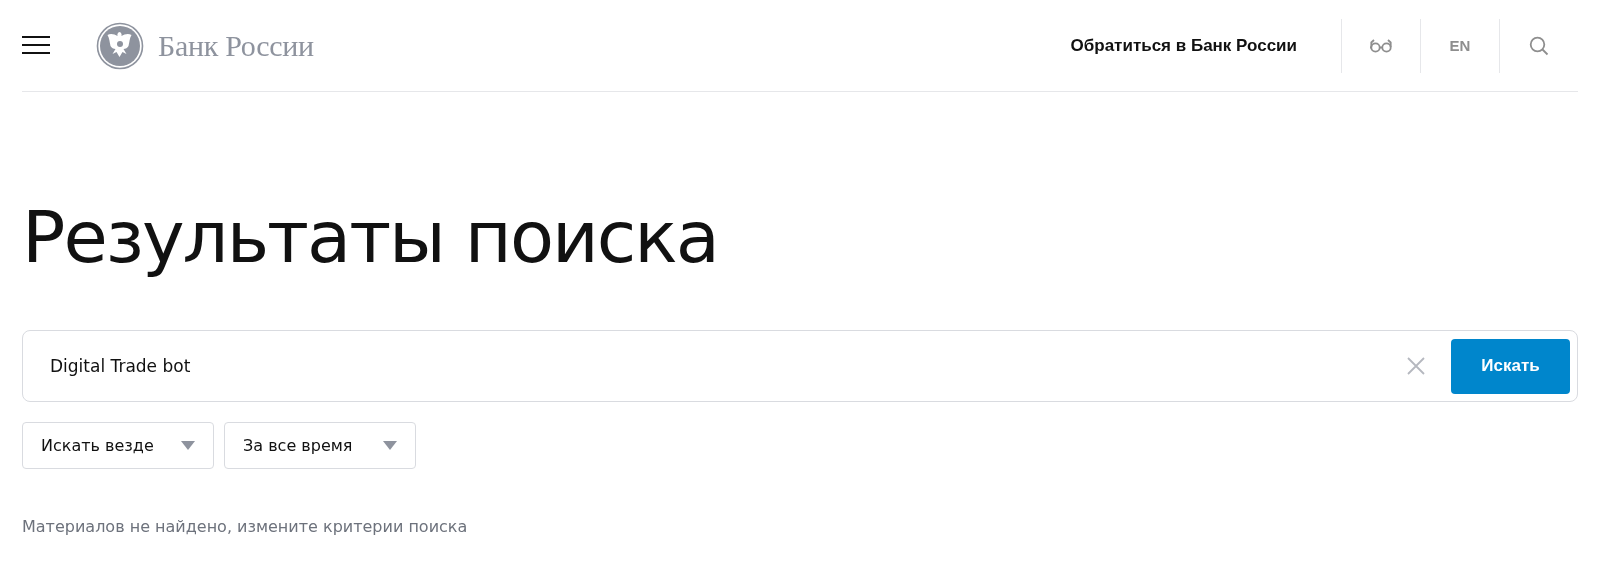 The height and width of the screenshot is (562, 1600). What do you see at coordinates (800, 366) in the screenshot?
I see `search-field: Digital Trade bot Искать` at bounding box center [800, 366].